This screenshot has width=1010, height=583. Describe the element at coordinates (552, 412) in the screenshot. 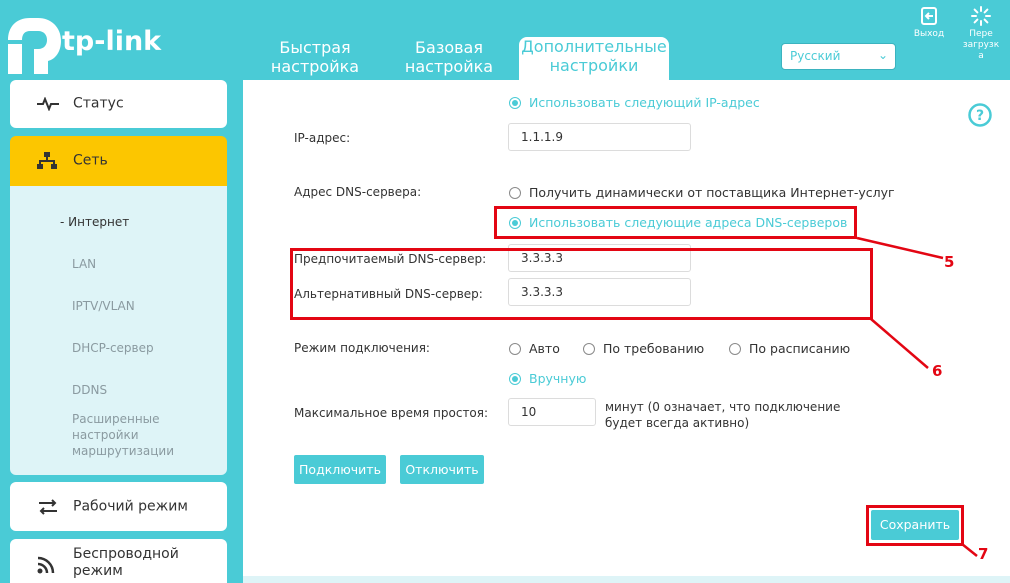

I see `idle-time-input: 10` at that location.